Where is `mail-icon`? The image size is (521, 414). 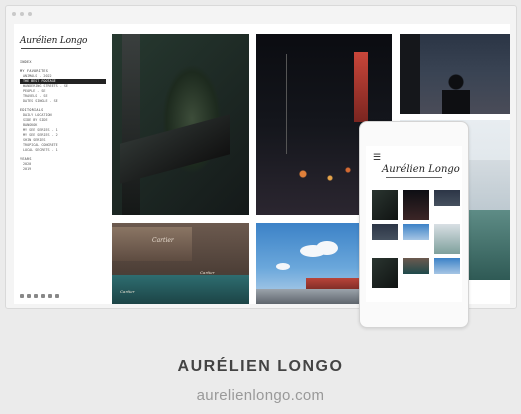
mail-icon is located at coordinates (43, 296).